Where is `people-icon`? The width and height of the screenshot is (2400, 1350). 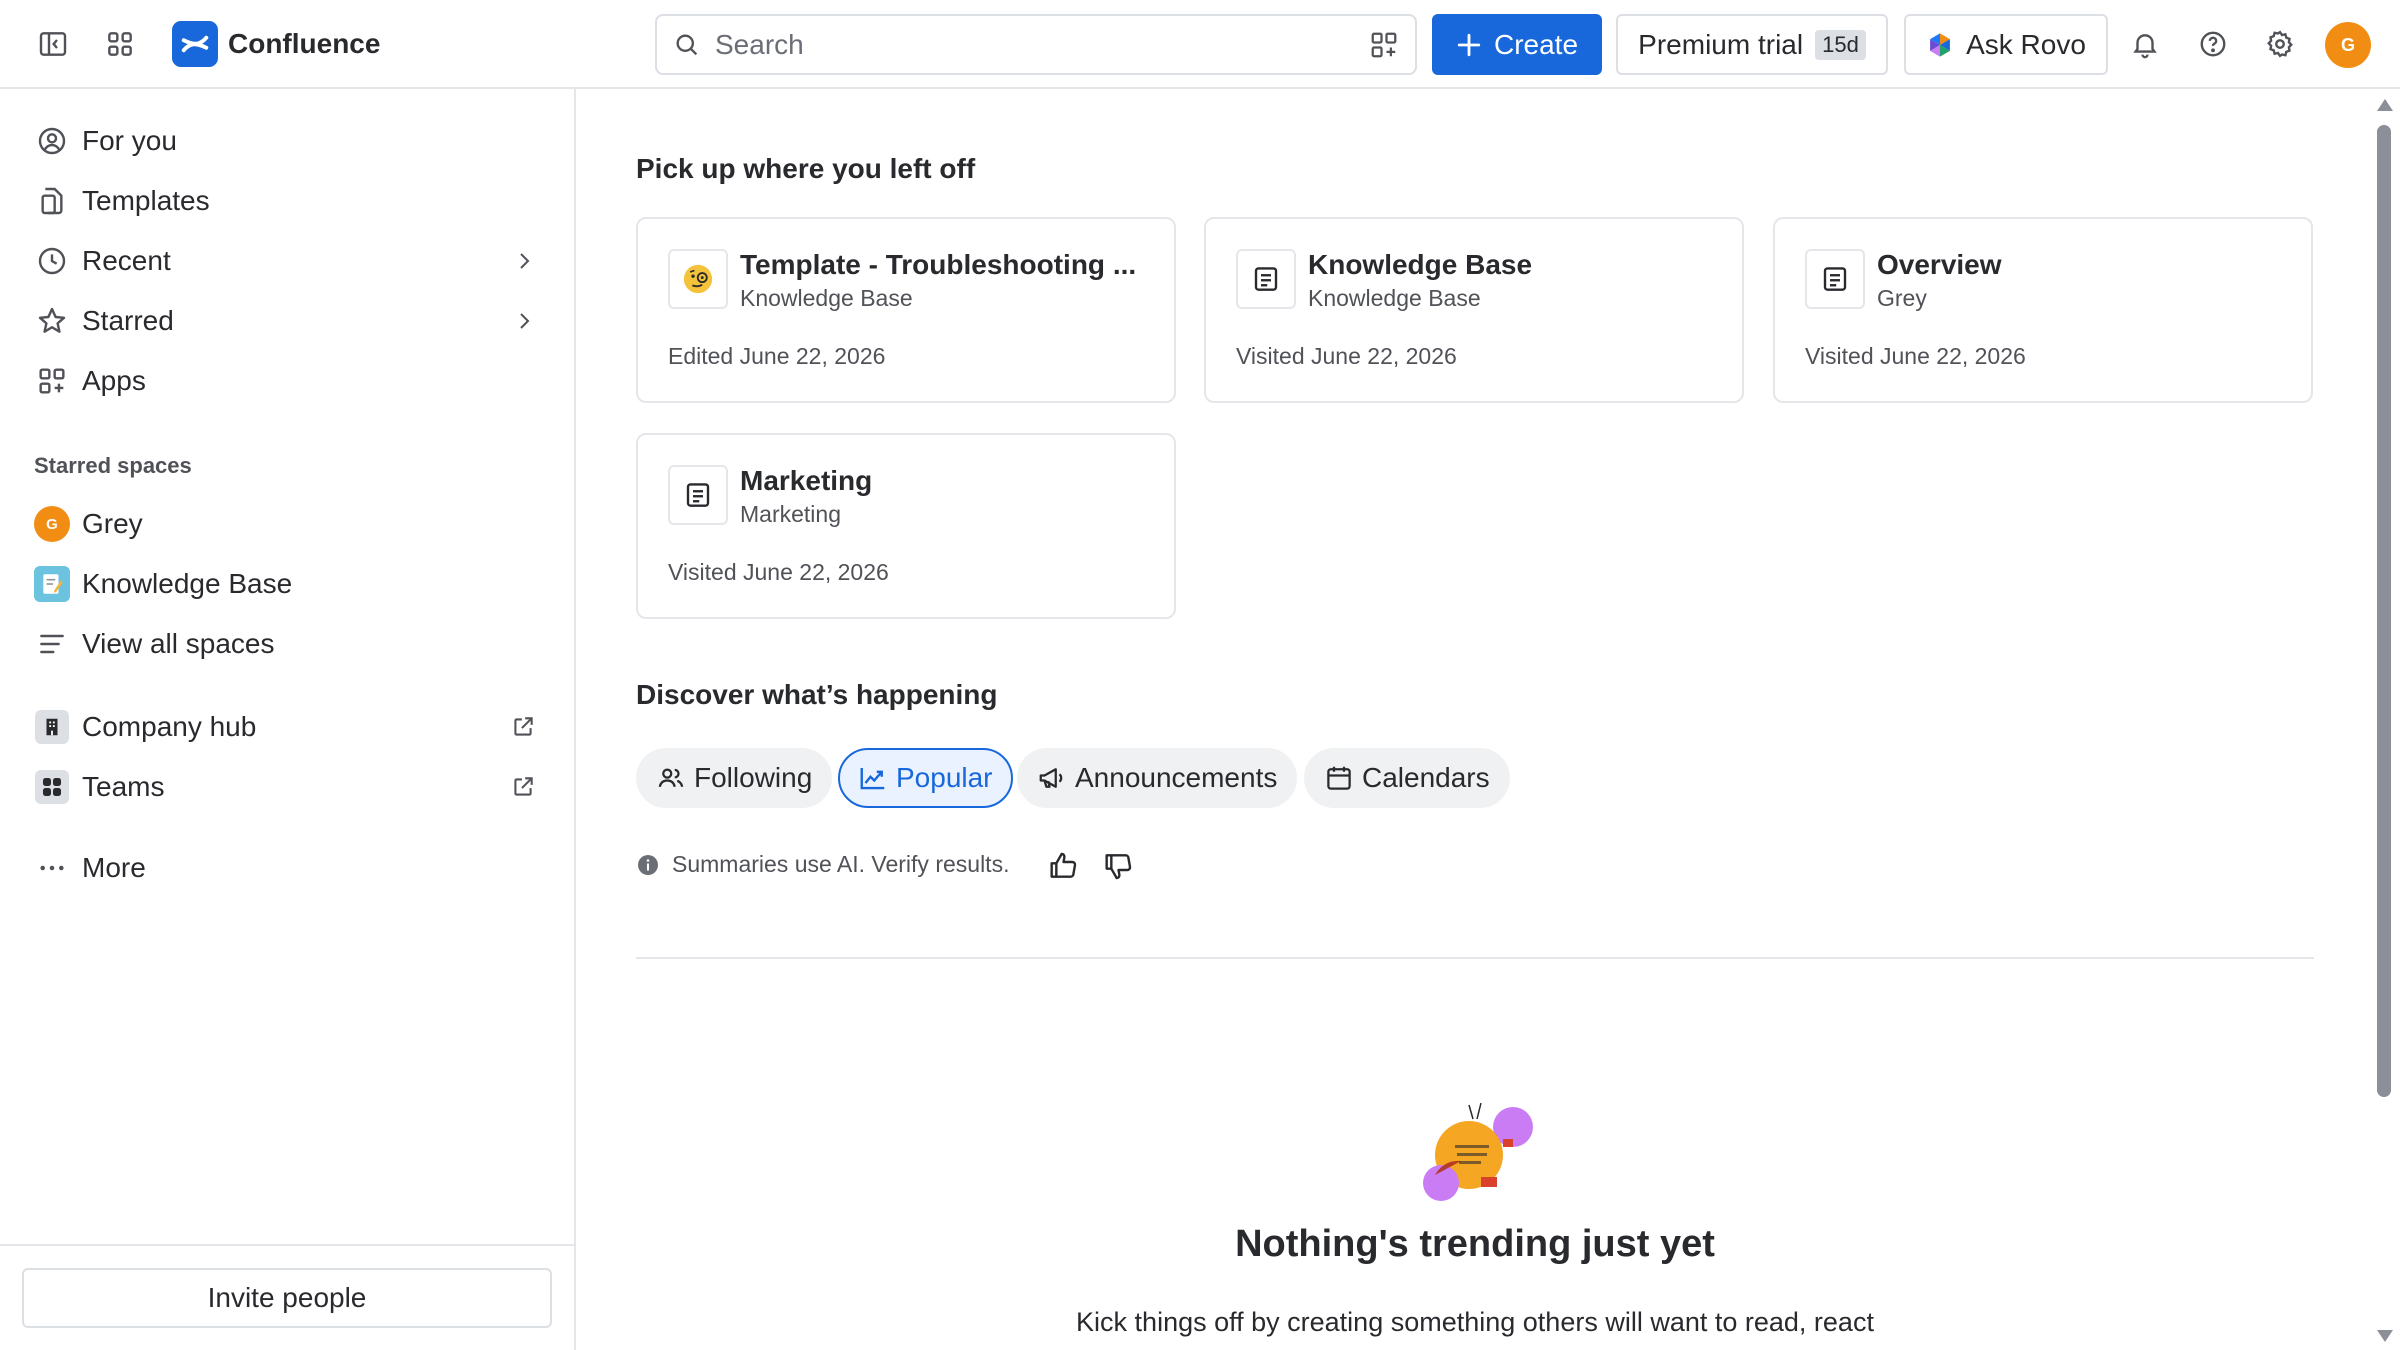
people-icon is located at coordinates (671, 778).